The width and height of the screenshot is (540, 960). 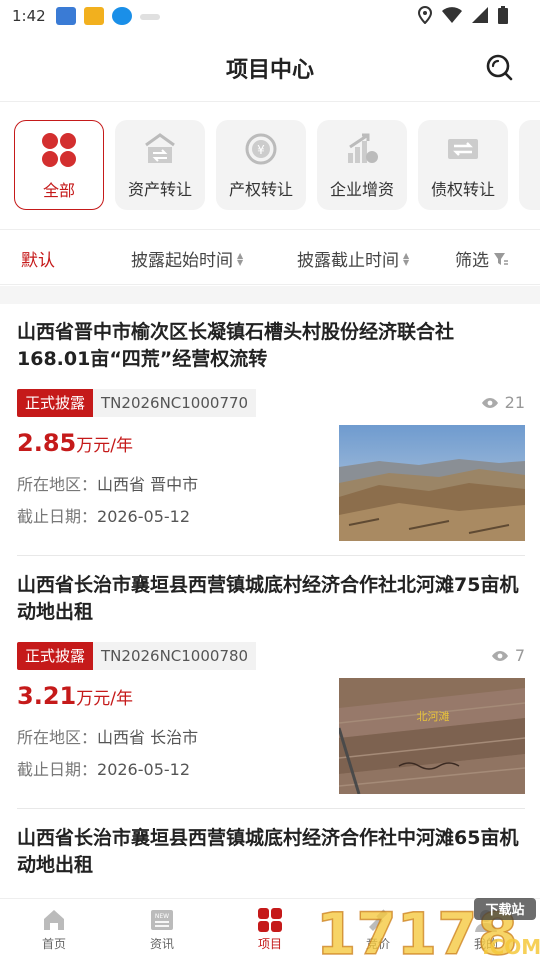 I want to click on category-label: 全部, so click(x=58, y=190).